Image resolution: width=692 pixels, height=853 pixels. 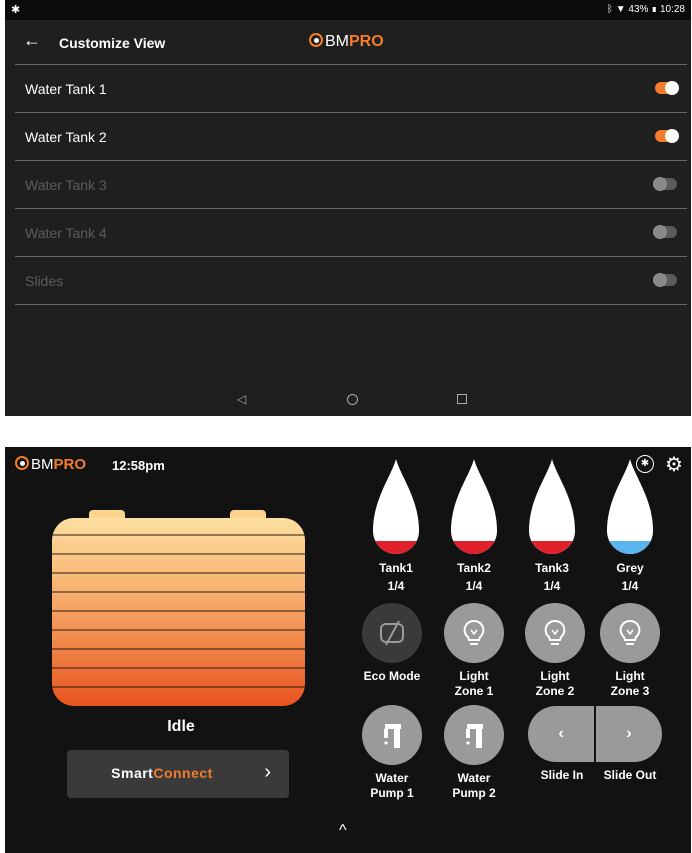 I want to click on app-bar: ← Customize View BMPRO, so click(x=348, y=43).